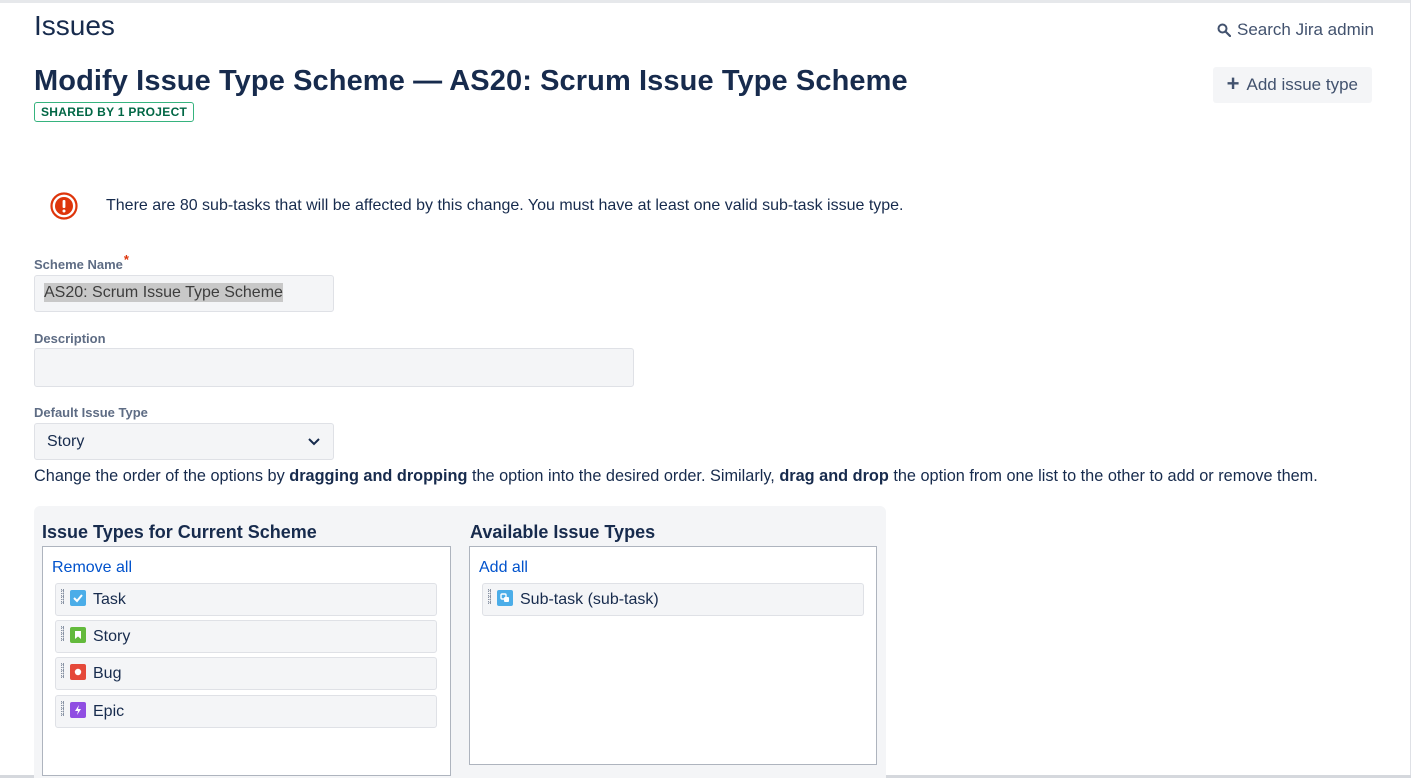 The height and width of the screenshot is (778, 1411). Describe the element at coordinates (64, 206) in the screenshot. I see `error-icon` at that location.